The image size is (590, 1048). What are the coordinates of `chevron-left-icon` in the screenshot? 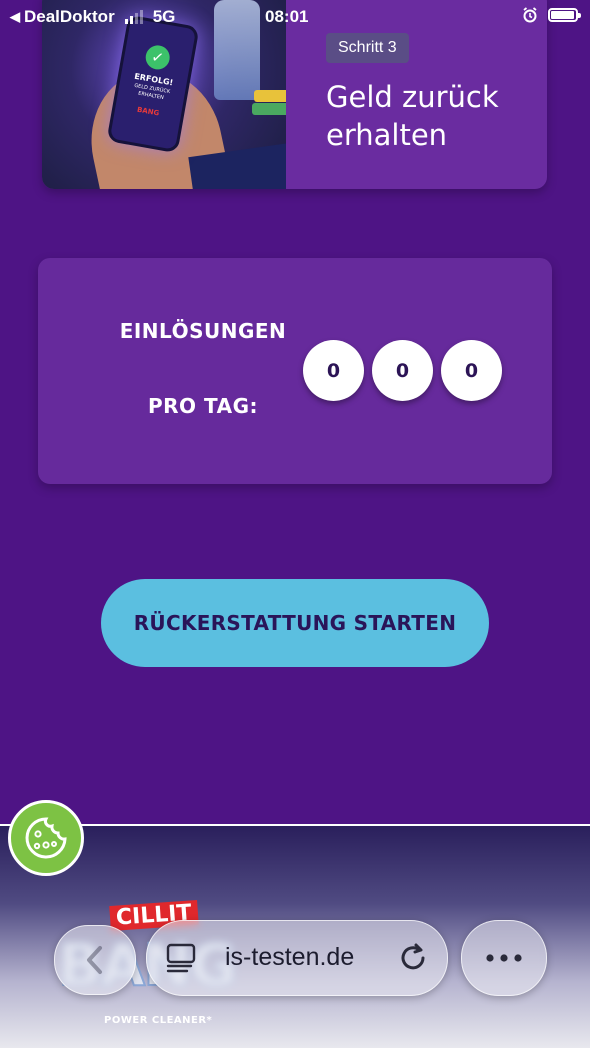 It's located at (94, 960).